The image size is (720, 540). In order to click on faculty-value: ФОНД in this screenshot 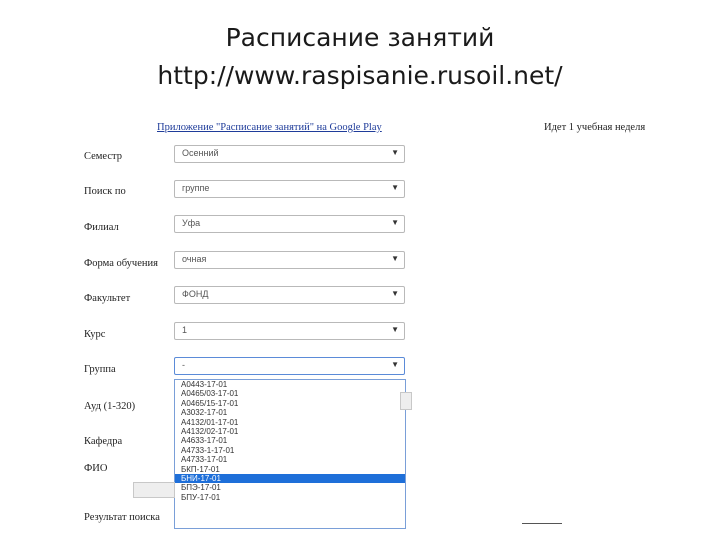, I will do `click(195, 294)`.